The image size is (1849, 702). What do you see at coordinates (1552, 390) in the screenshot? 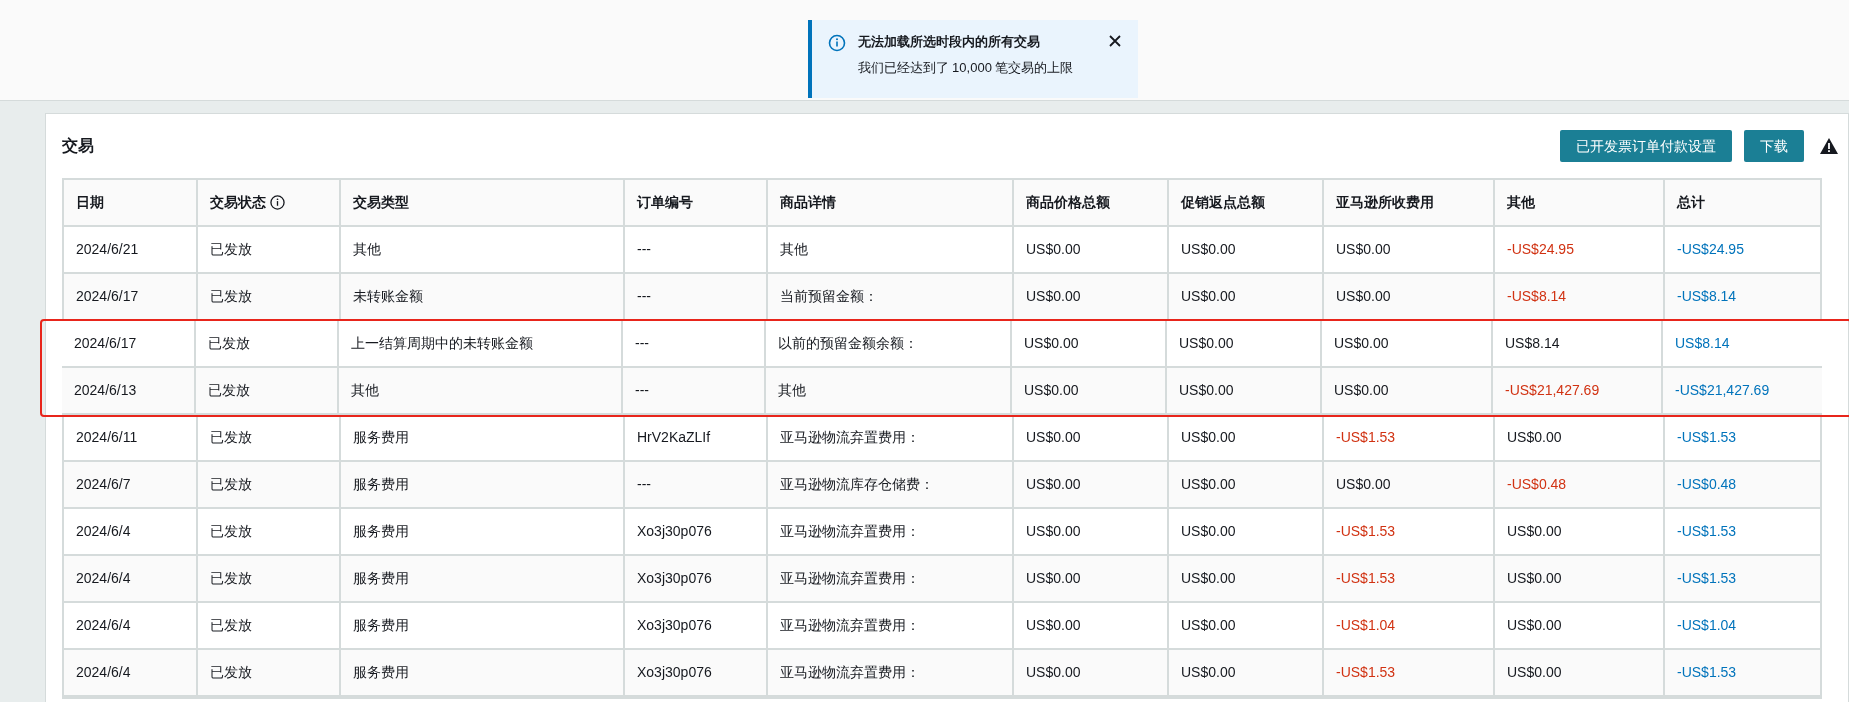
I see `table-cell-text: -US$21,427.69` at bounding box center [1552, 390].